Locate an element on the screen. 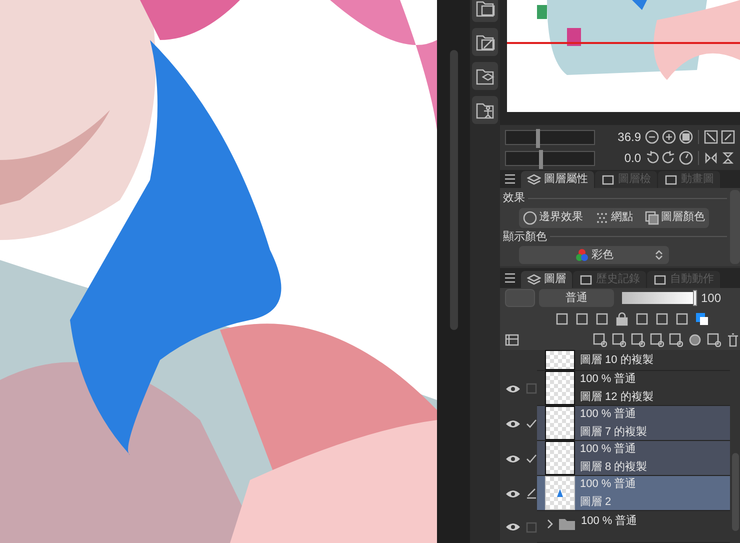  color-circles-icon is located at coordinates (581, 255).